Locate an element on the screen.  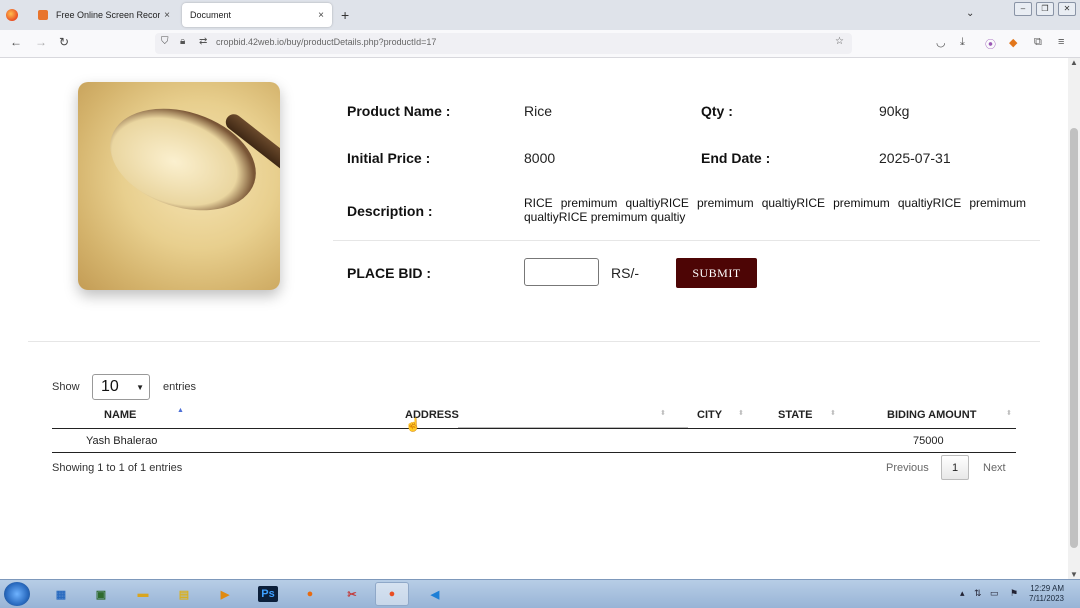
vertical-scrollbar: ▲ ▼ is located at coordinates (1074, 318).